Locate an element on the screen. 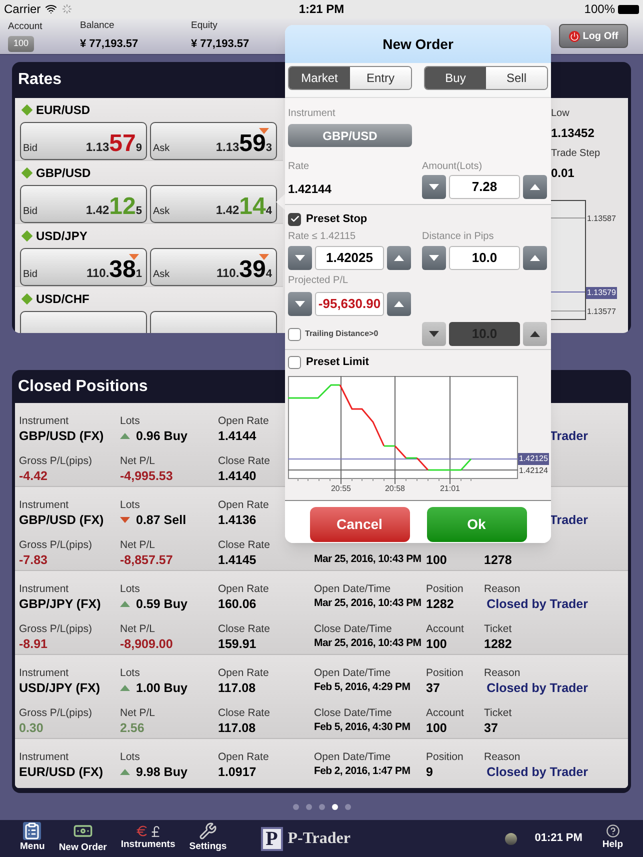  quote-side-label: Ask is located at coordinates (161, 275).